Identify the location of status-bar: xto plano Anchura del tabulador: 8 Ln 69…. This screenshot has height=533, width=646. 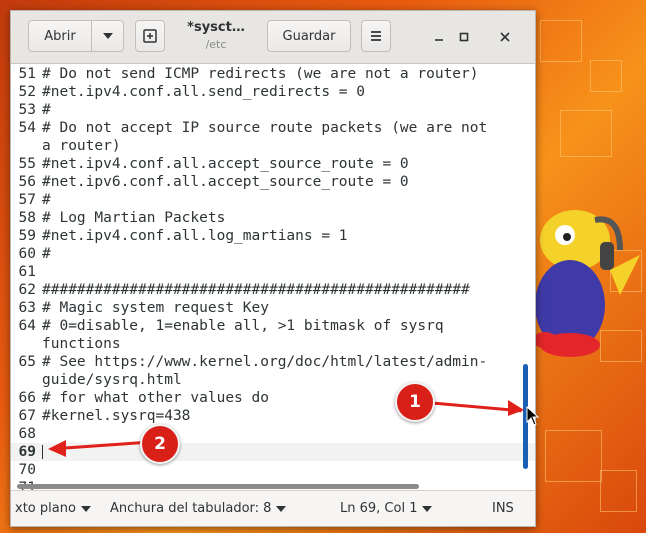
(273, 508).